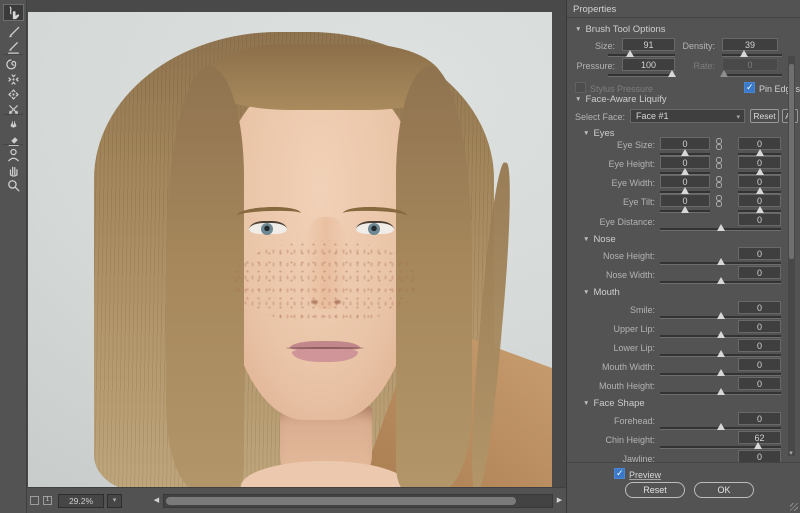 Image resolution: width=800 pixels, height=513 pixels. I want to click on forehead-label: Forehead:, so click(634, 421).